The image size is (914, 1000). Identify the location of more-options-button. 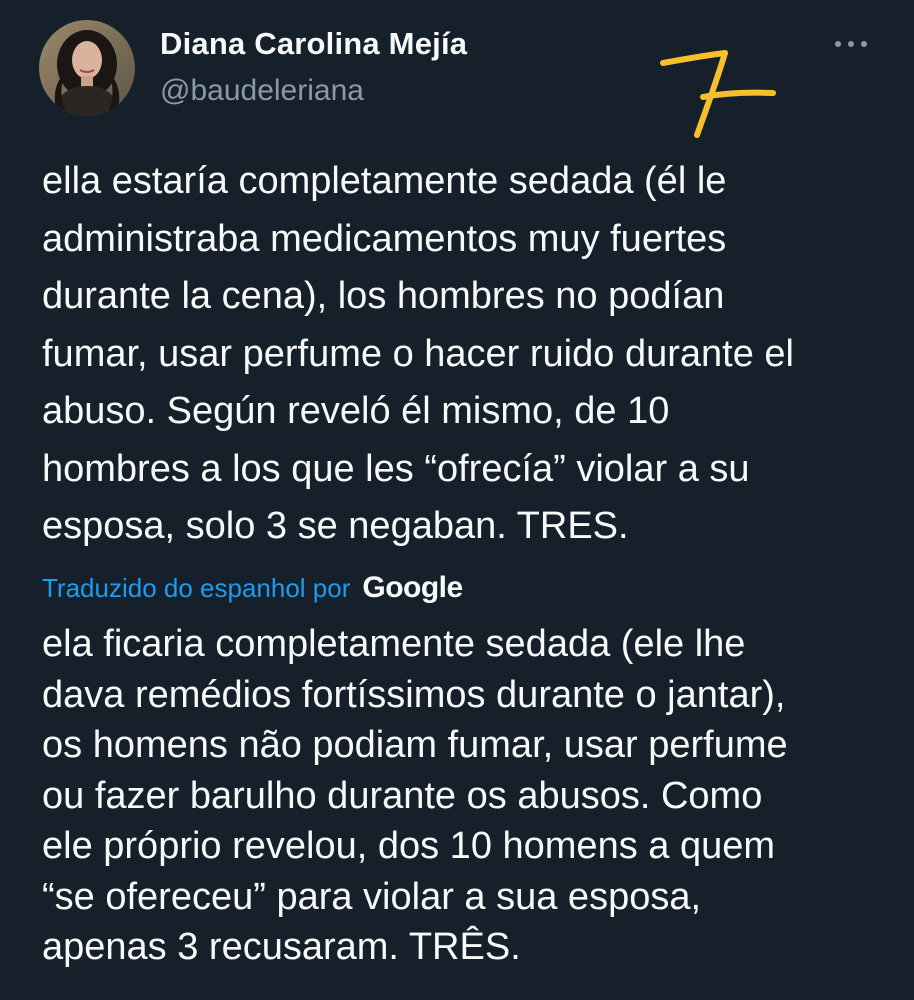
(852, 44).